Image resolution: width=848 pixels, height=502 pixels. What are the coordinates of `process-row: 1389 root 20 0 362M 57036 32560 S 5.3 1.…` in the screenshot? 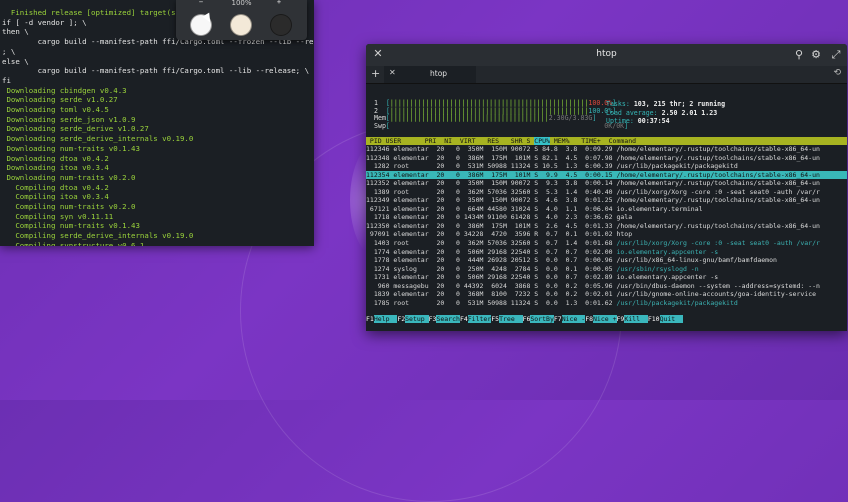 It's located at (606, 192).